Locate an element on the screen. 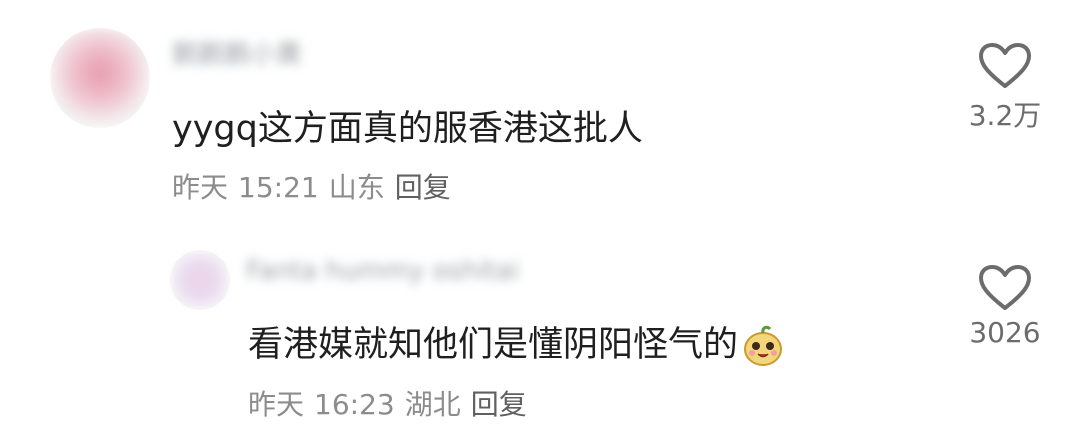  comment-location: 山东 is located at coordinates (356, 187).